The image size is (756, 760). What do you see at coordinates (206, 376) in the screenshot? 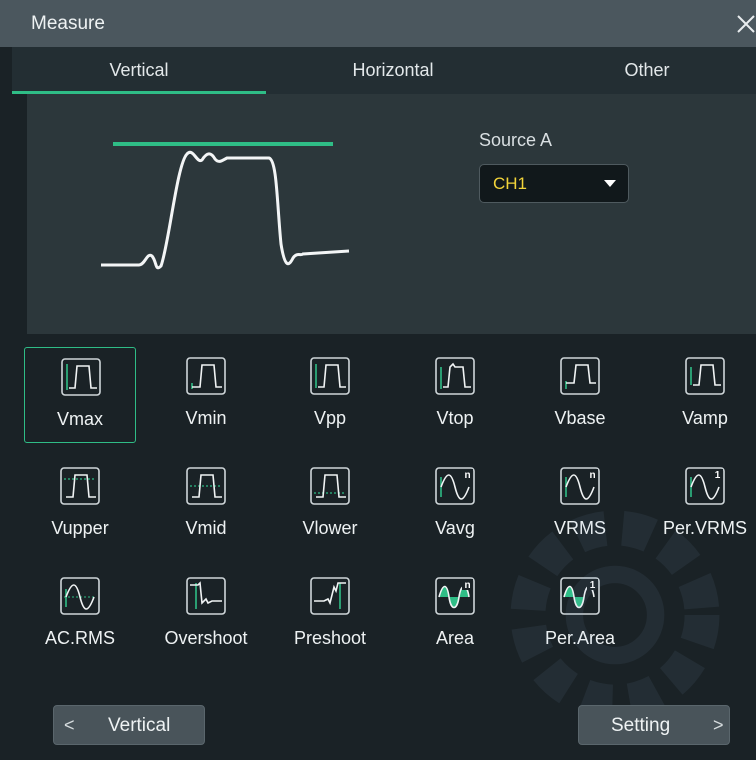
I see `vmin-icon` at bounding box center [206, 376].